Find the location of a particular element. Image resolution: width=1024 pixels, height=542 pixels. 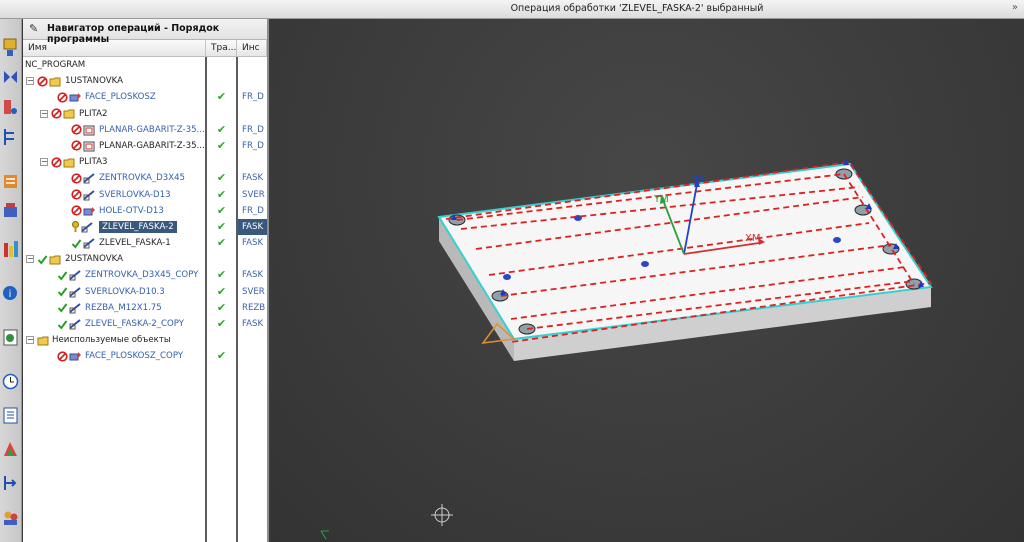

tree-row-label: SVERLOVKA-D13 is located at coordinates (135, 194).